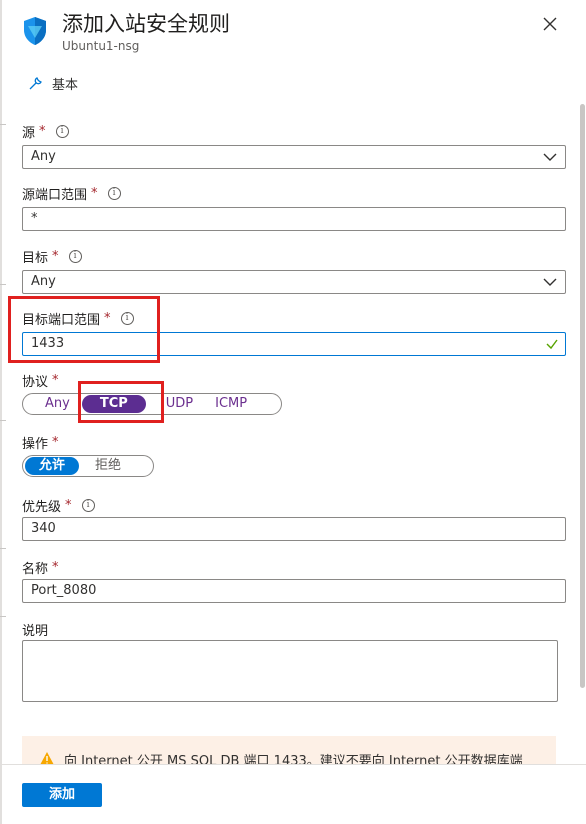  Describe the element at coordinates (294, 529) in the screenshot. I see `priority-input: 340` at that location.